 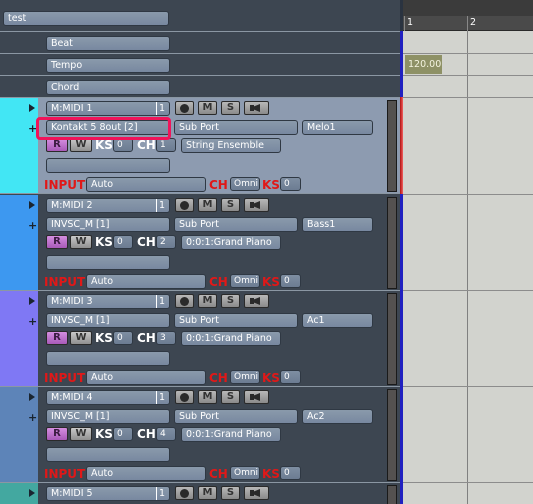 What do you see at coordinates (166, 145) in the screenshot?
I see `channel-field: 1` at bounding box center [166, 145].